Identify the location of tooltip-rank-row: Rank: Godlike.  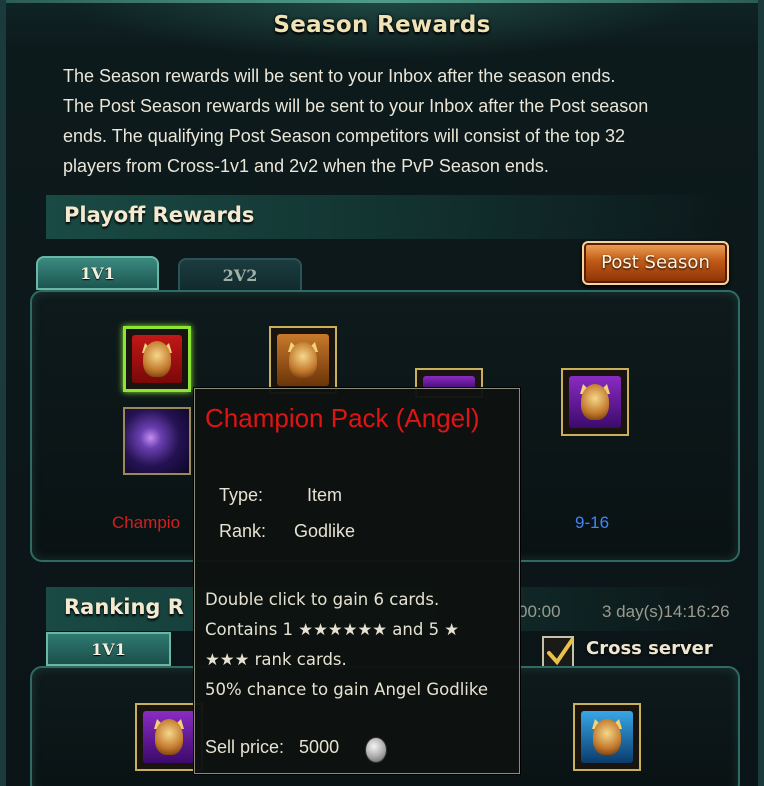
(287, 531).